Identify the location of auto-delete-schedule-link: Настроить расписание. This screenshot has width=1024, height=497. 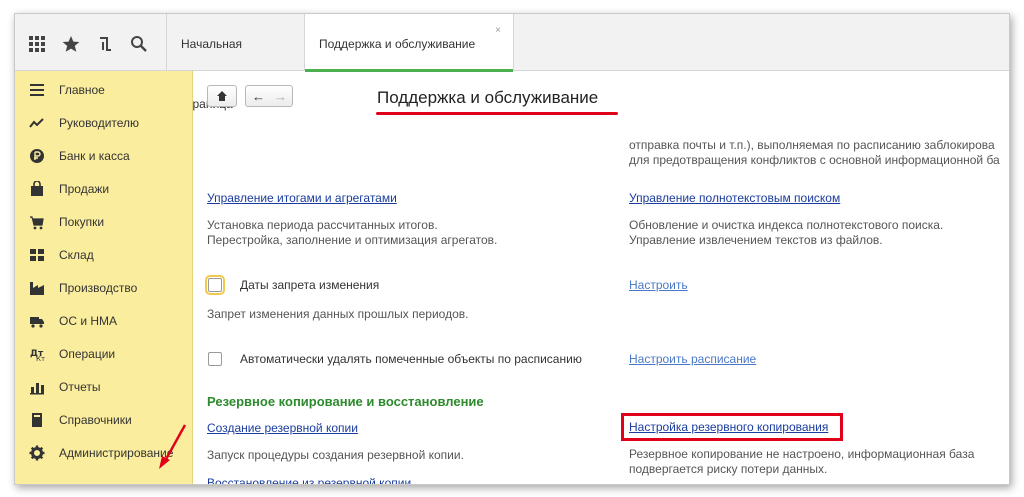
(692, 359).